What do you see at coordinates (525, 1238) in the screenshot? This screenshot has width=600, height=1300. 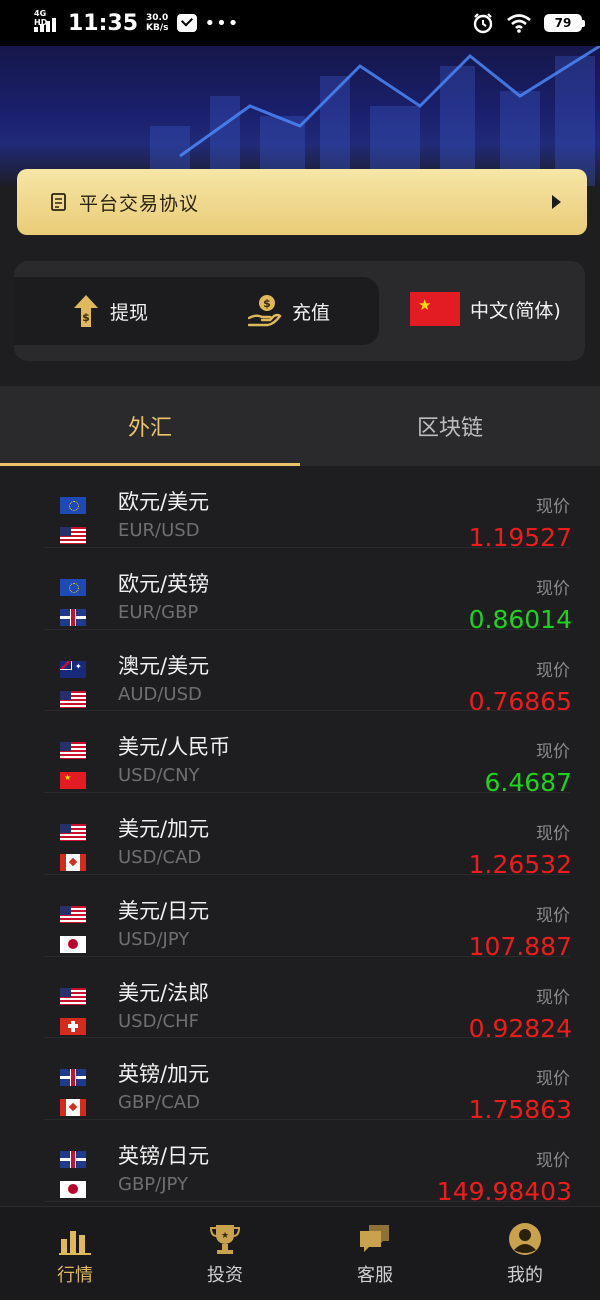 I see `user-avatar-icon` at bounding box center [525, 1238].